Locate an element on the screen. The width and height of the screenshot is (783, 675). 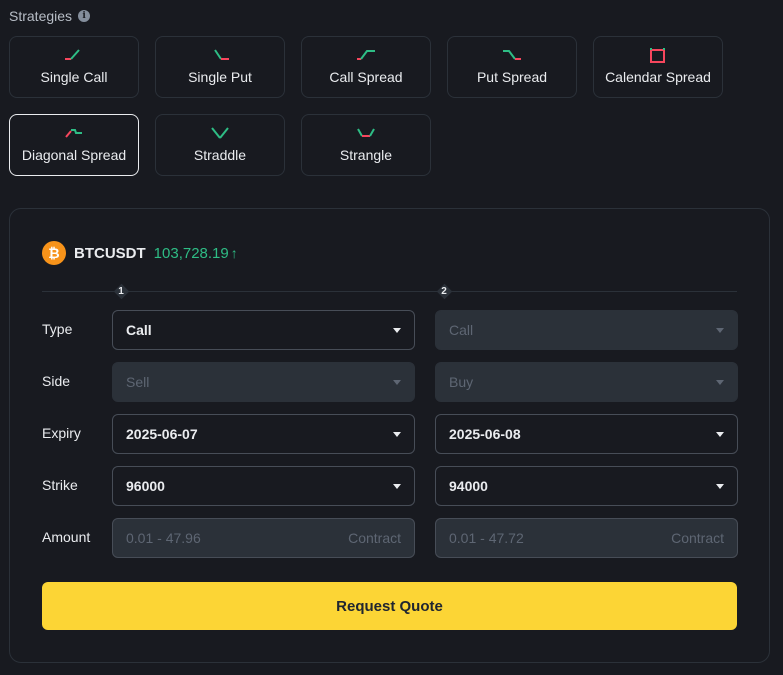
strategy-diagonal-spread: Diagonal Spread is located at coordinates (74, 145).